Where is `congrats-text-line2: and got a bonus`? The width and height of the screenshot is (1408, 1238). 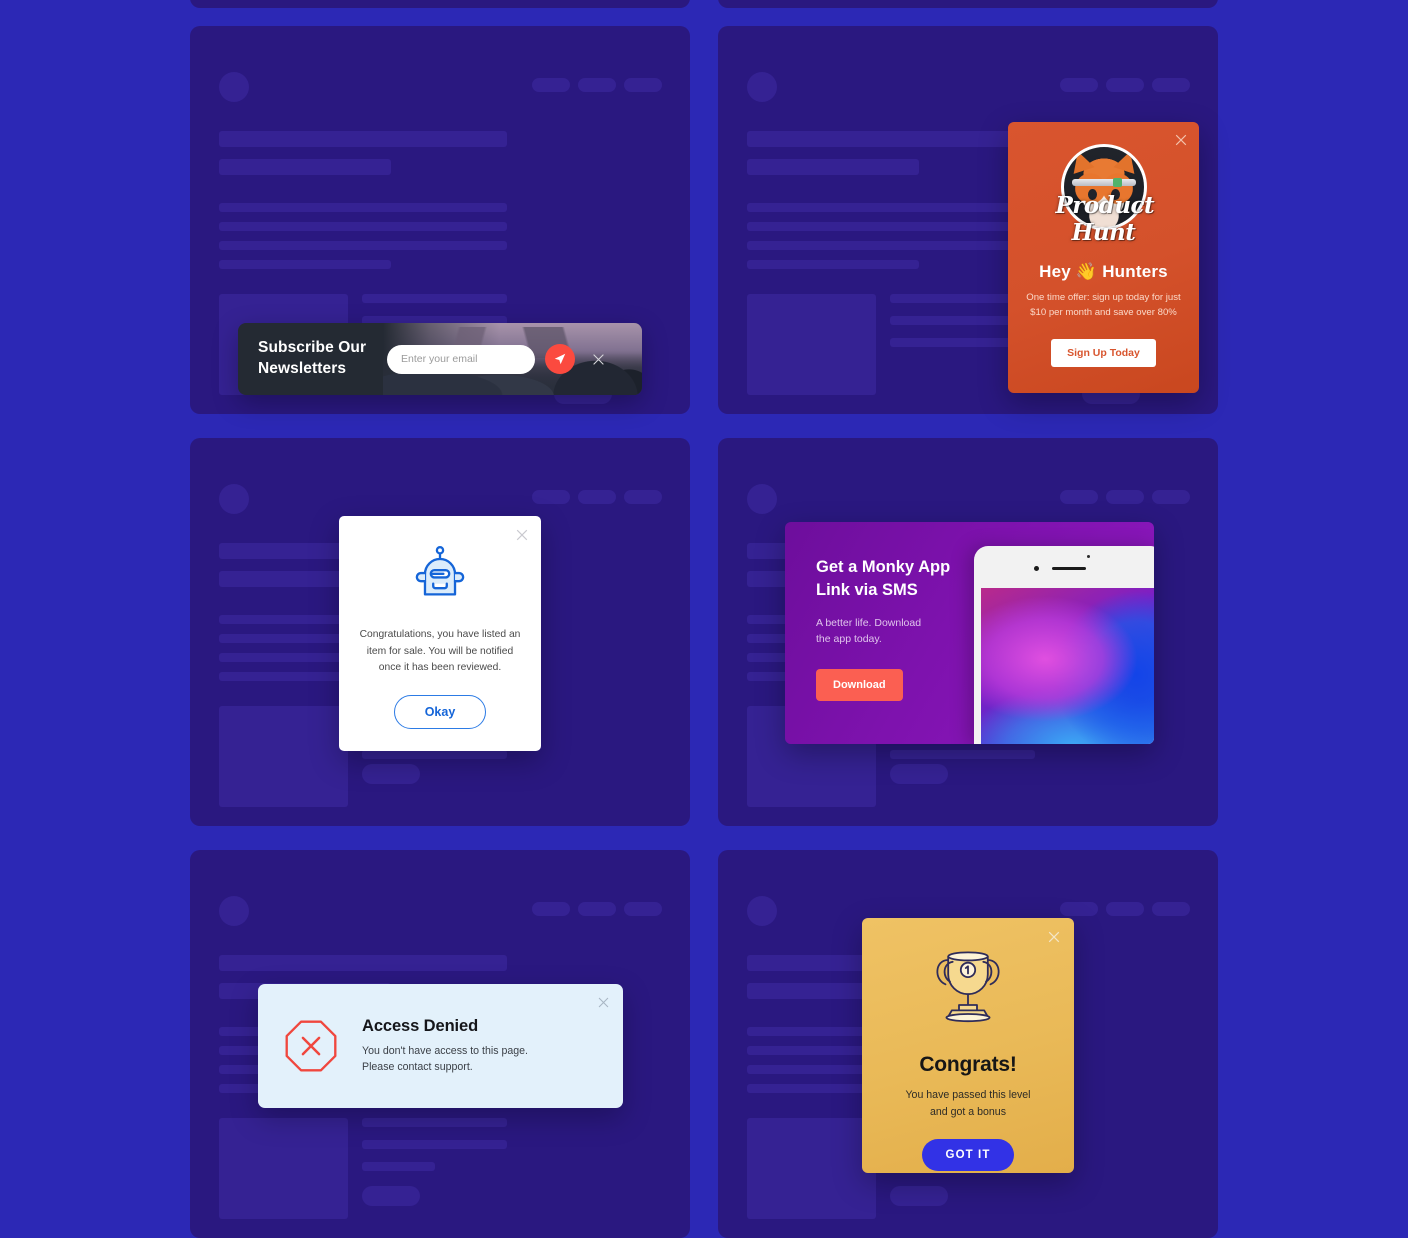
congrats-text-line2: and got a bonus is located at coordinates (968, 1112).